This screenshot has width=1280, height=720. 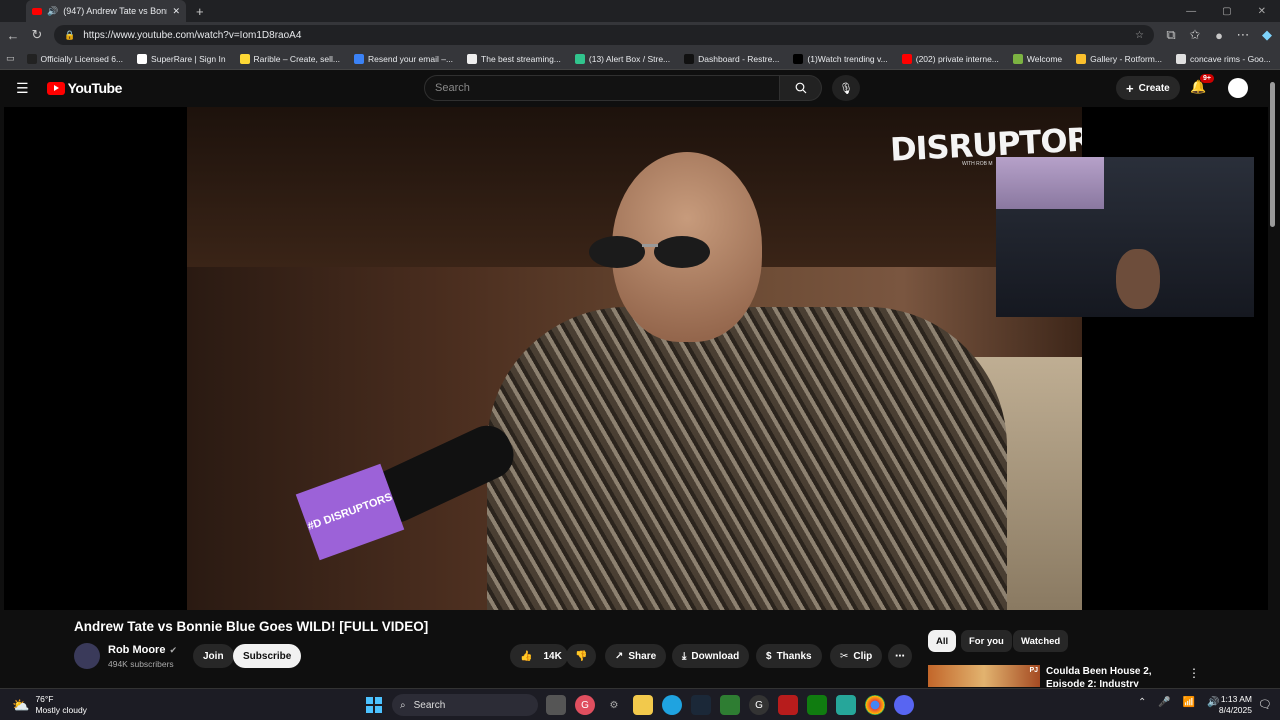 I want to click on dislike-button: 👎, so click(x=581, y=656).